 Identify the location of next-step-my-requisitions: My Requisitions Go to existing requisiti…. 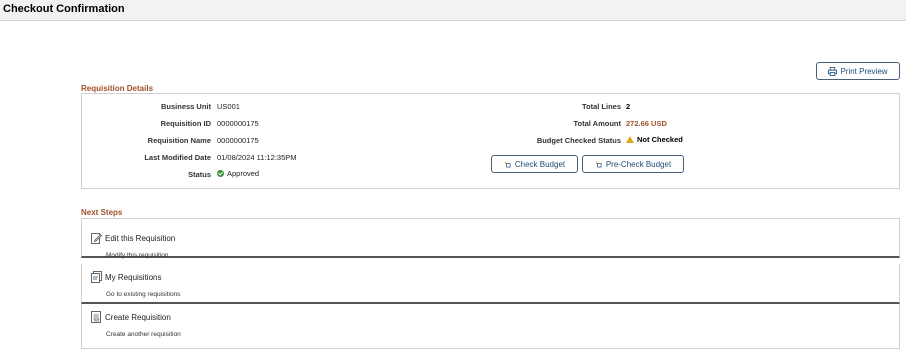
(490, 284).